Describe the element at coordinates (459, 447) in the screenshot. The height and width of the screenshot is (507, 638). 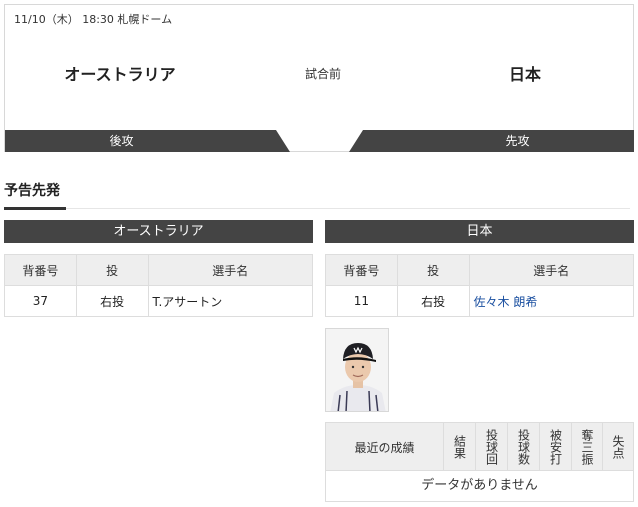
I see `stats-header-result: 結果` at that location.